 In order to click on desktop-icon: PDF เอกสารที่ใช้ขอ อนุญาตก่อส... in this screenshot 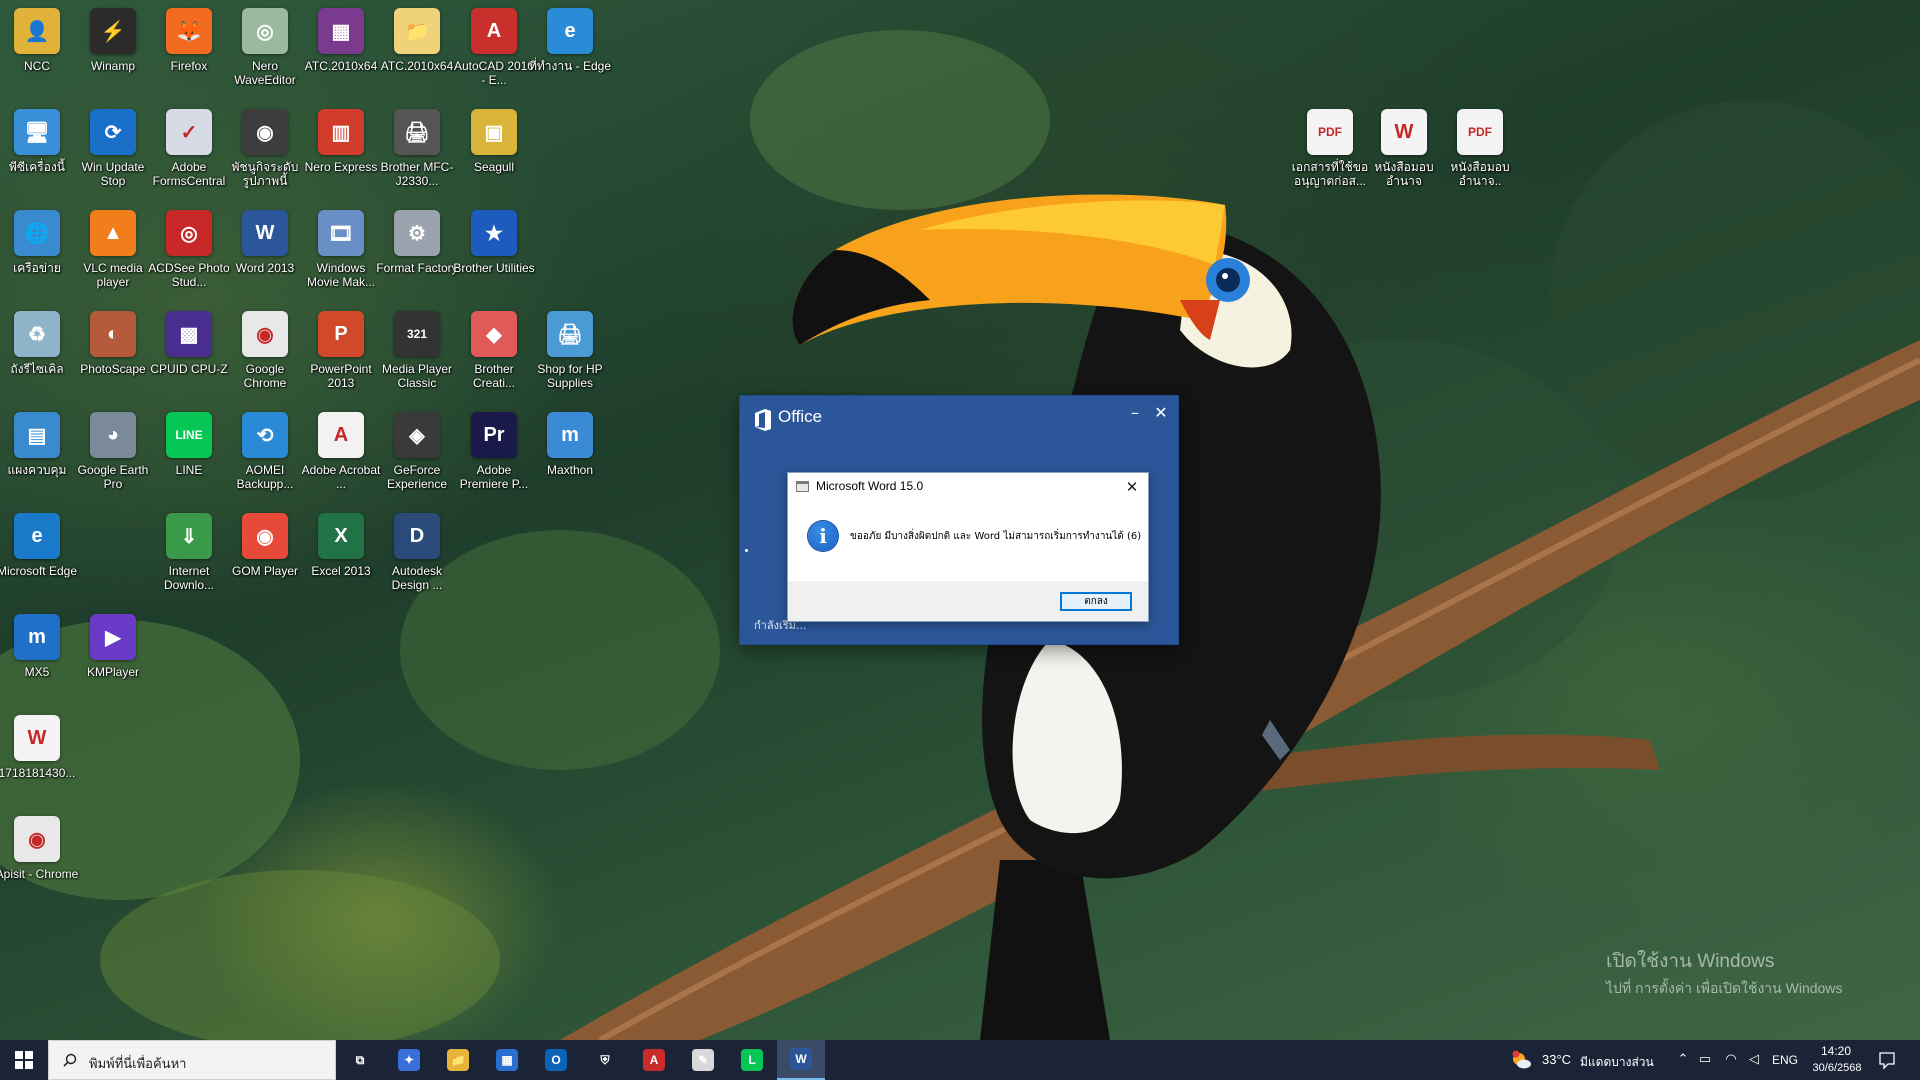, I will do `click(1330, 148)`.